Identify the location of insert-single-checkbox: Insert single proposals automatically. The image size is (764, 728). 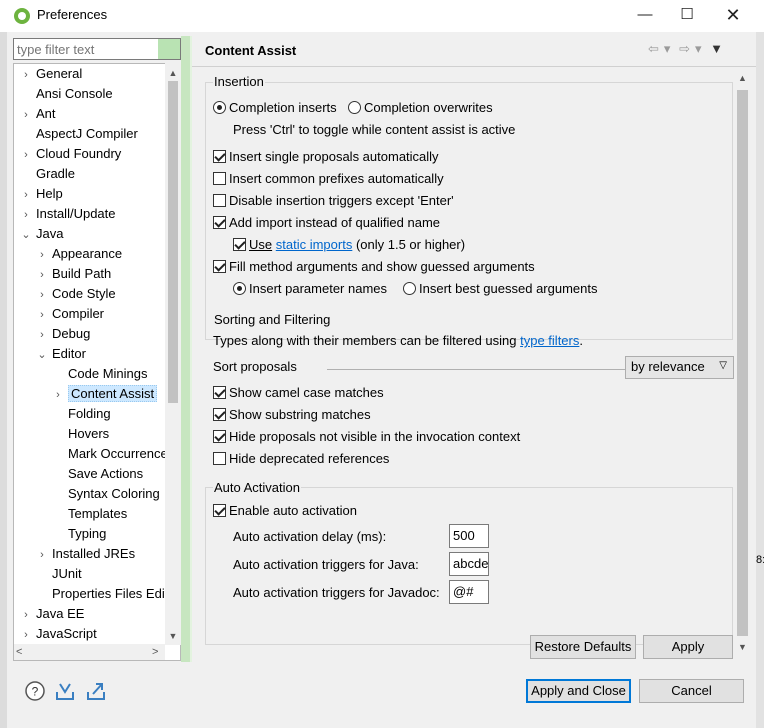
(326, 158).